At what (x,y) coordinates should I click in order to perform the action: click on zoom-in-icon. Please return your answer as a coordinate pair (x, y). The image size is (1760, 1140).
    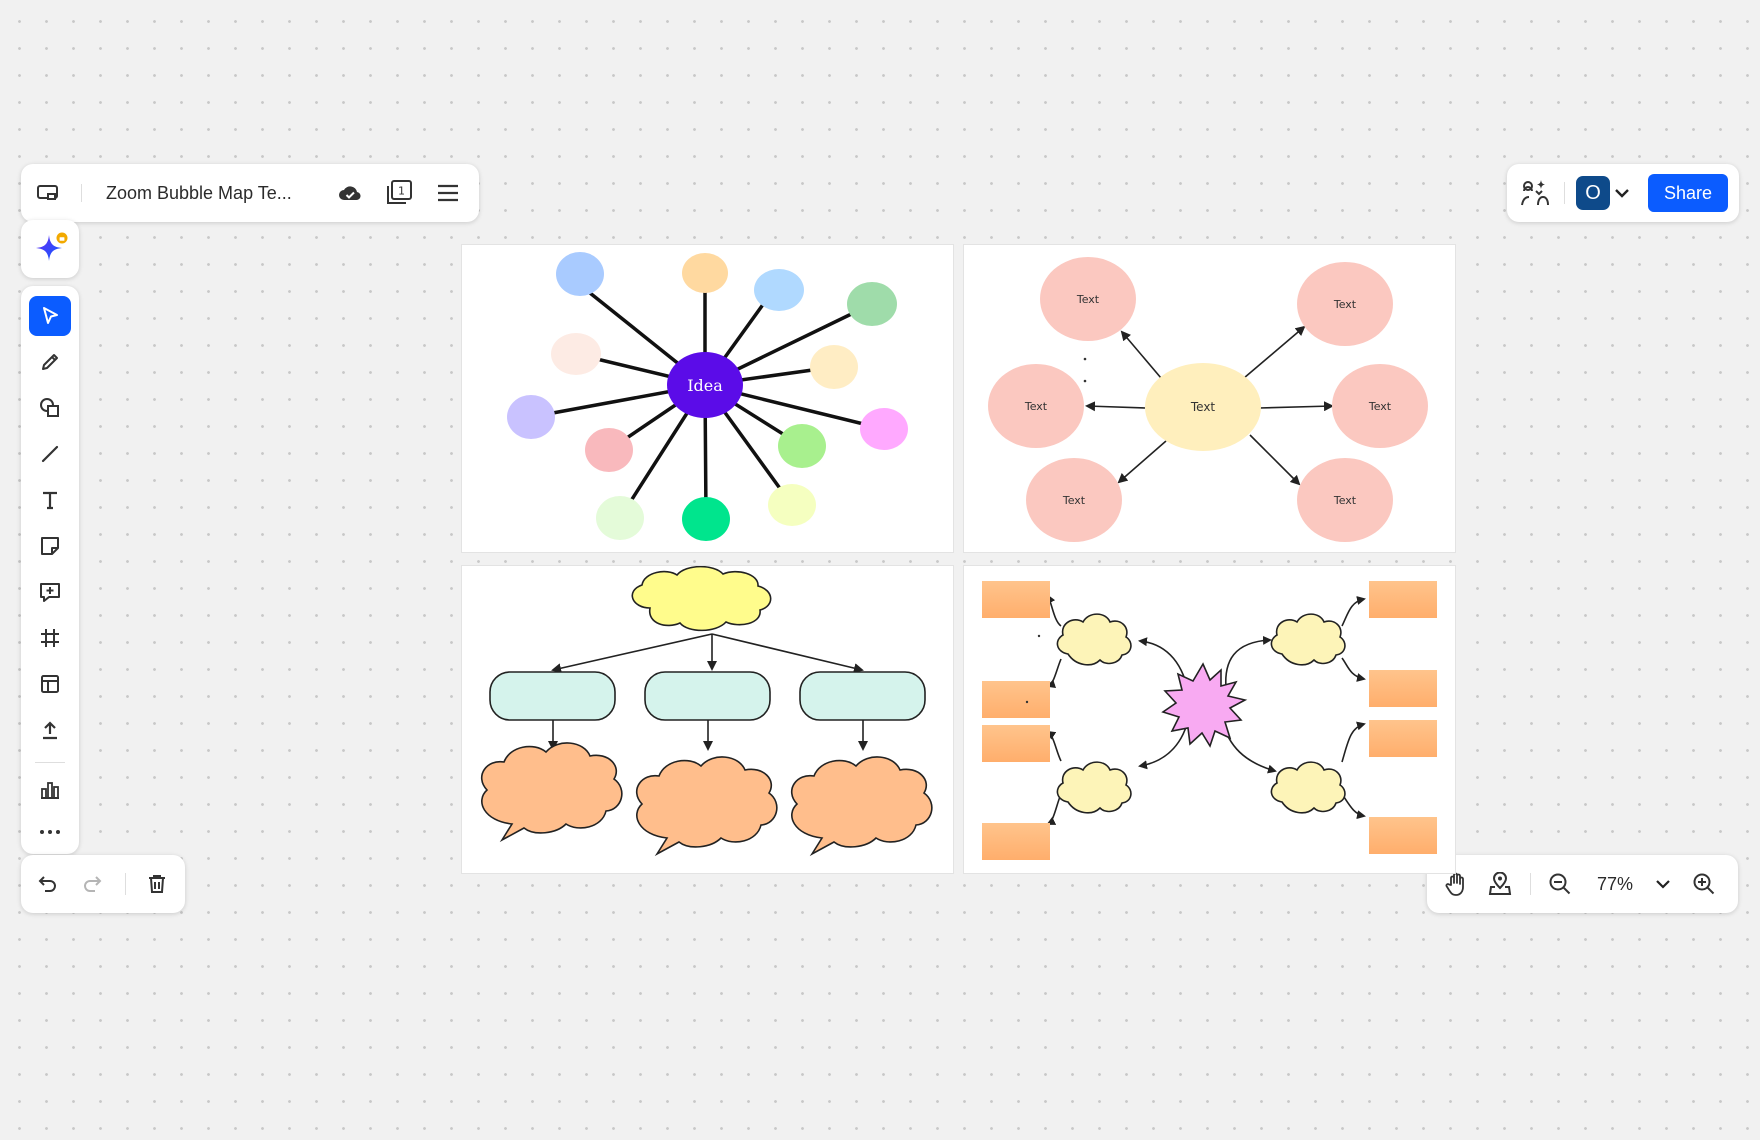
    Looking at the image, I should click on (1704, 884).